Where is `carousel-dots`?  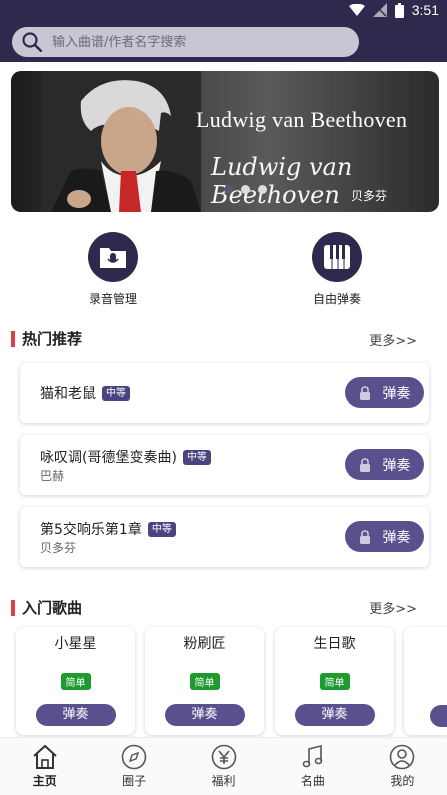
carousel-dots is located at coordinates (245, 189).